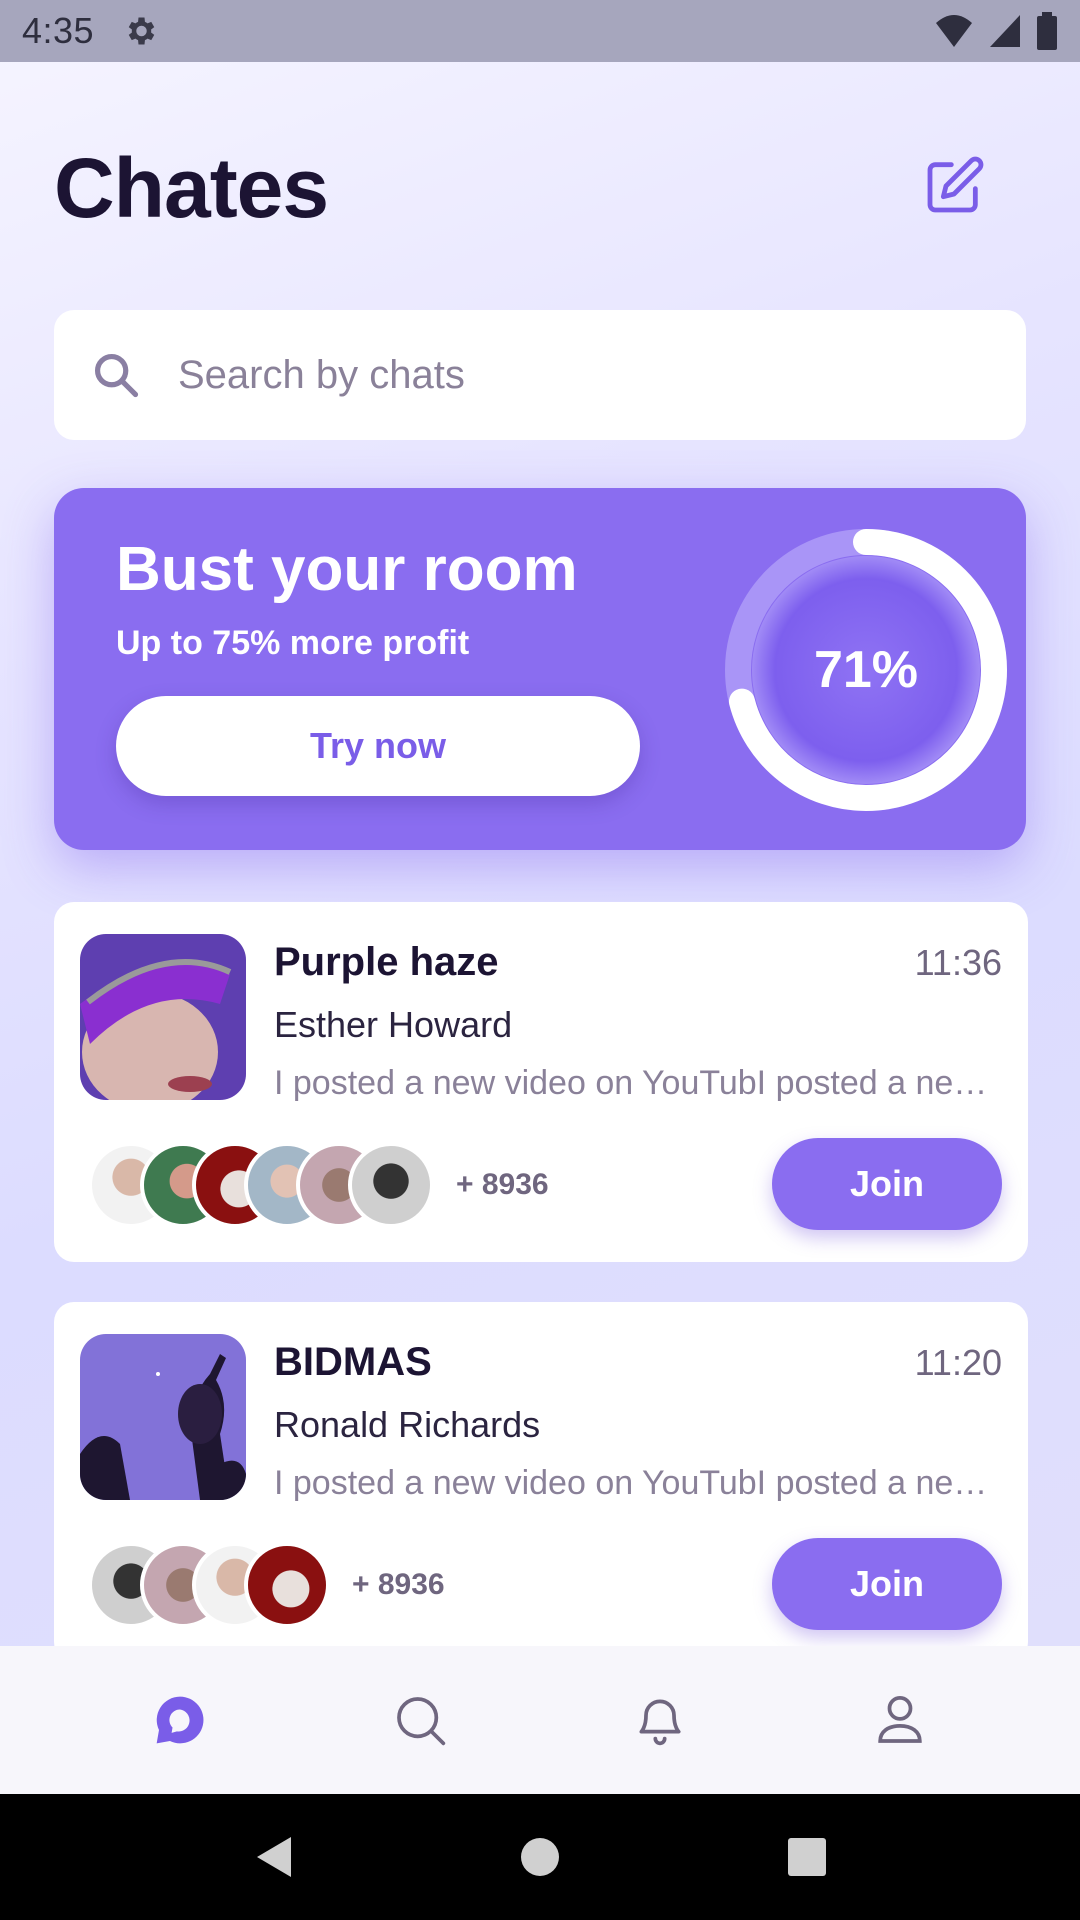 The height and width of the screenshot is (1920, 1080). I want to click on chat-icon, so click(180, 1720).